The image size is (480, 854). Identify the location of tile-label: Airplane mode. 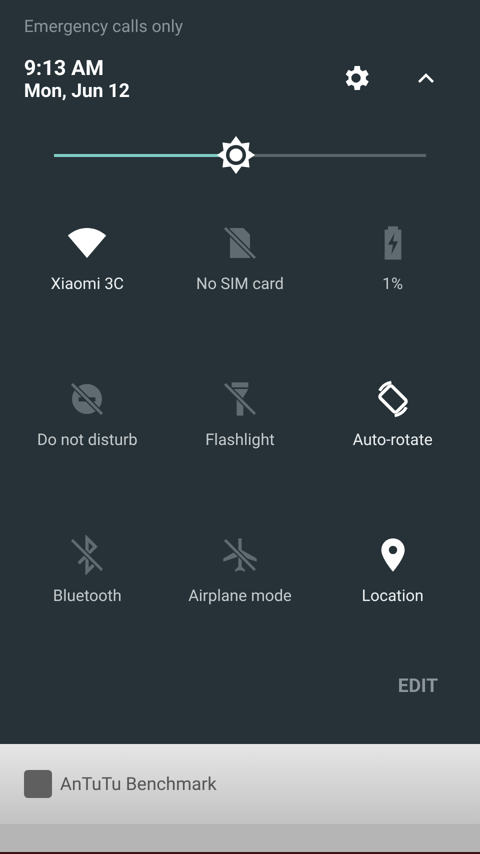
(240, 596).